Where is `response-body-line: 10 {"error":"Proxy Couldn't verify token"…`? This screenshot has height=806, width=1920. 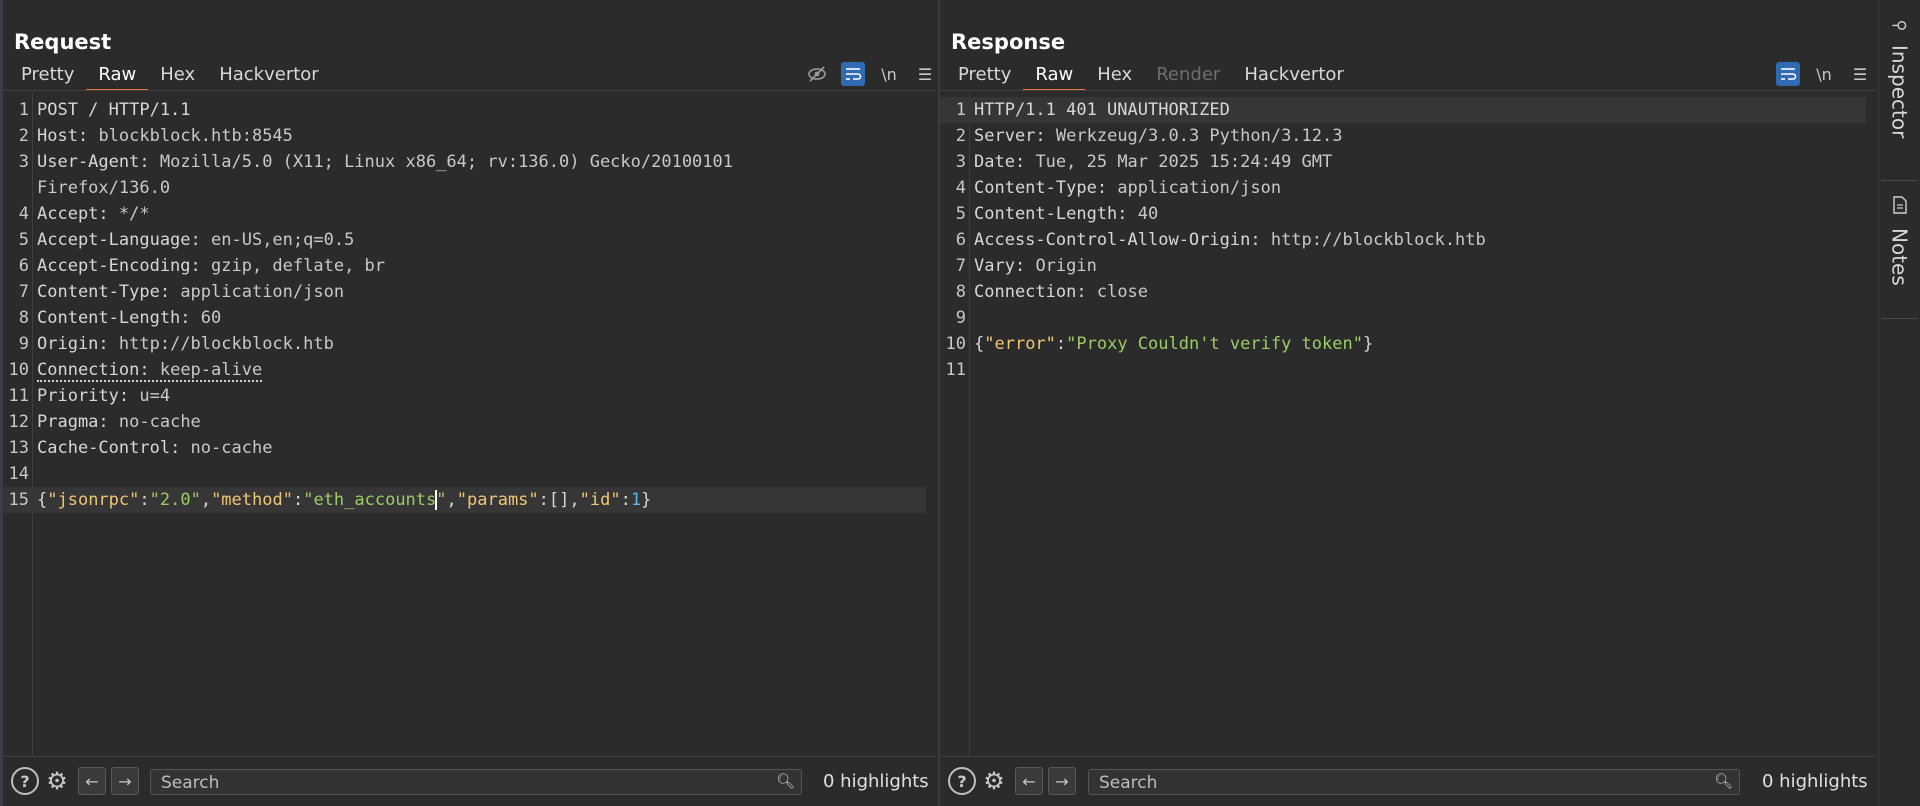 response-body-line: 10 {"error":"Proxy Couldn't verify token"… is located at coordinates (1159, 344).